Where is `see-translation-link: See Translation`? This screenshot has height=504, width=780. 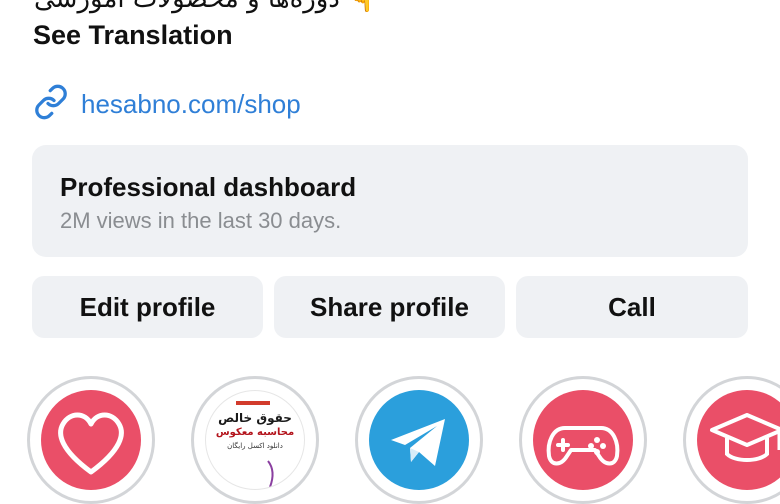
see-translation-link: See Translation is located at coordinates (133, 35).